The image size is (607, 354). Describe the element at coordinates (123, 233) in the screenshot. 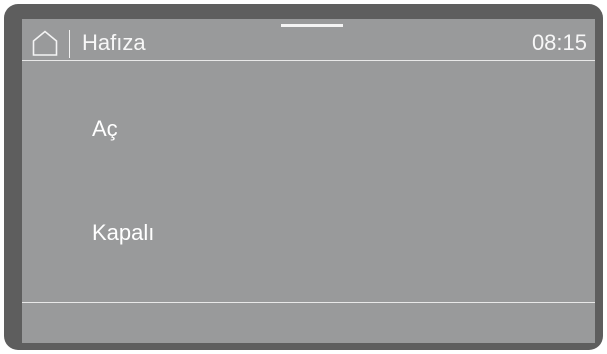

I see `option-off: Kapalı` at that location.